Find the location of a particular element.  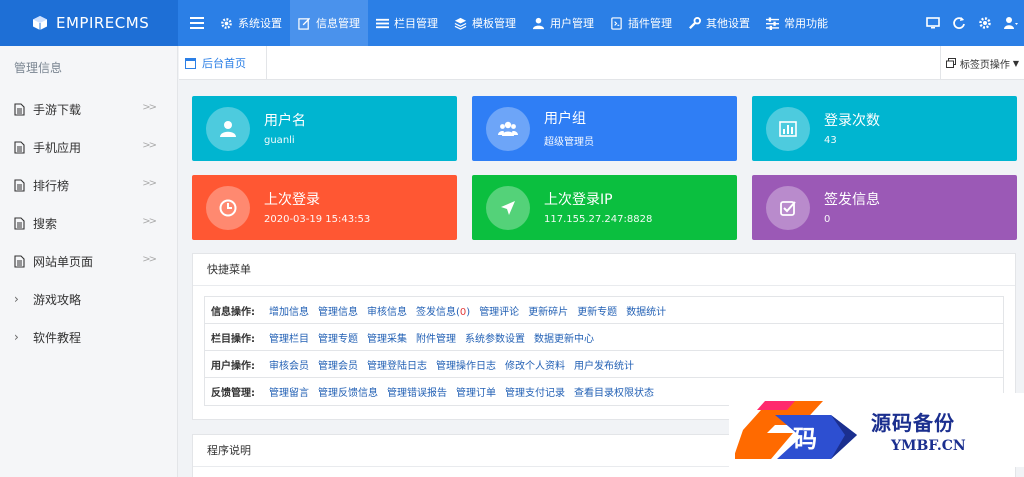

link-add-info: 增加信息 is located at coordinates (289, 310).